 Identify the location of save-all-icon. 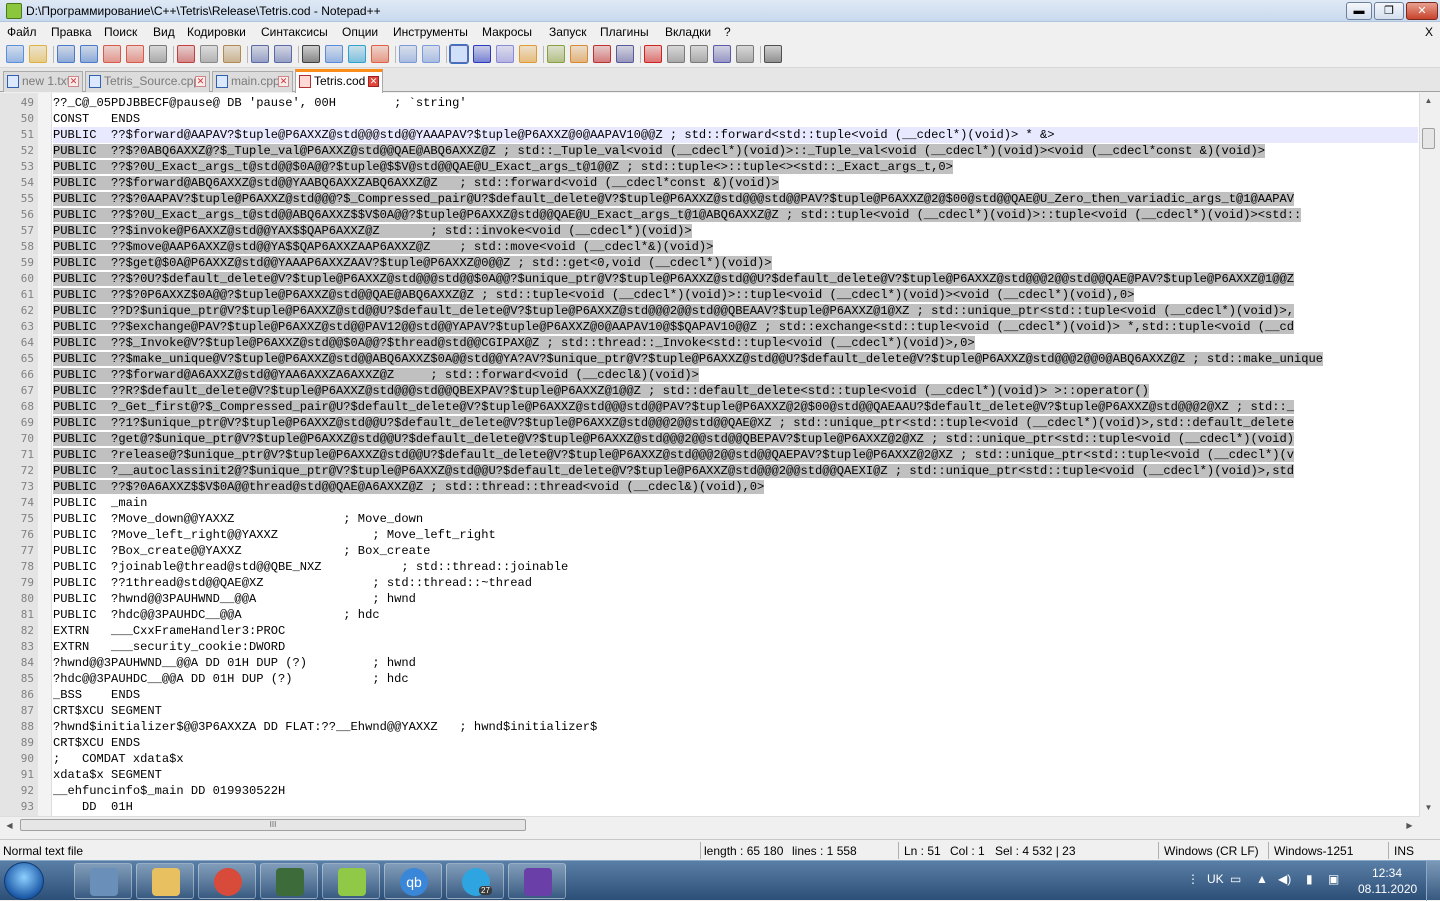
(89, 54).